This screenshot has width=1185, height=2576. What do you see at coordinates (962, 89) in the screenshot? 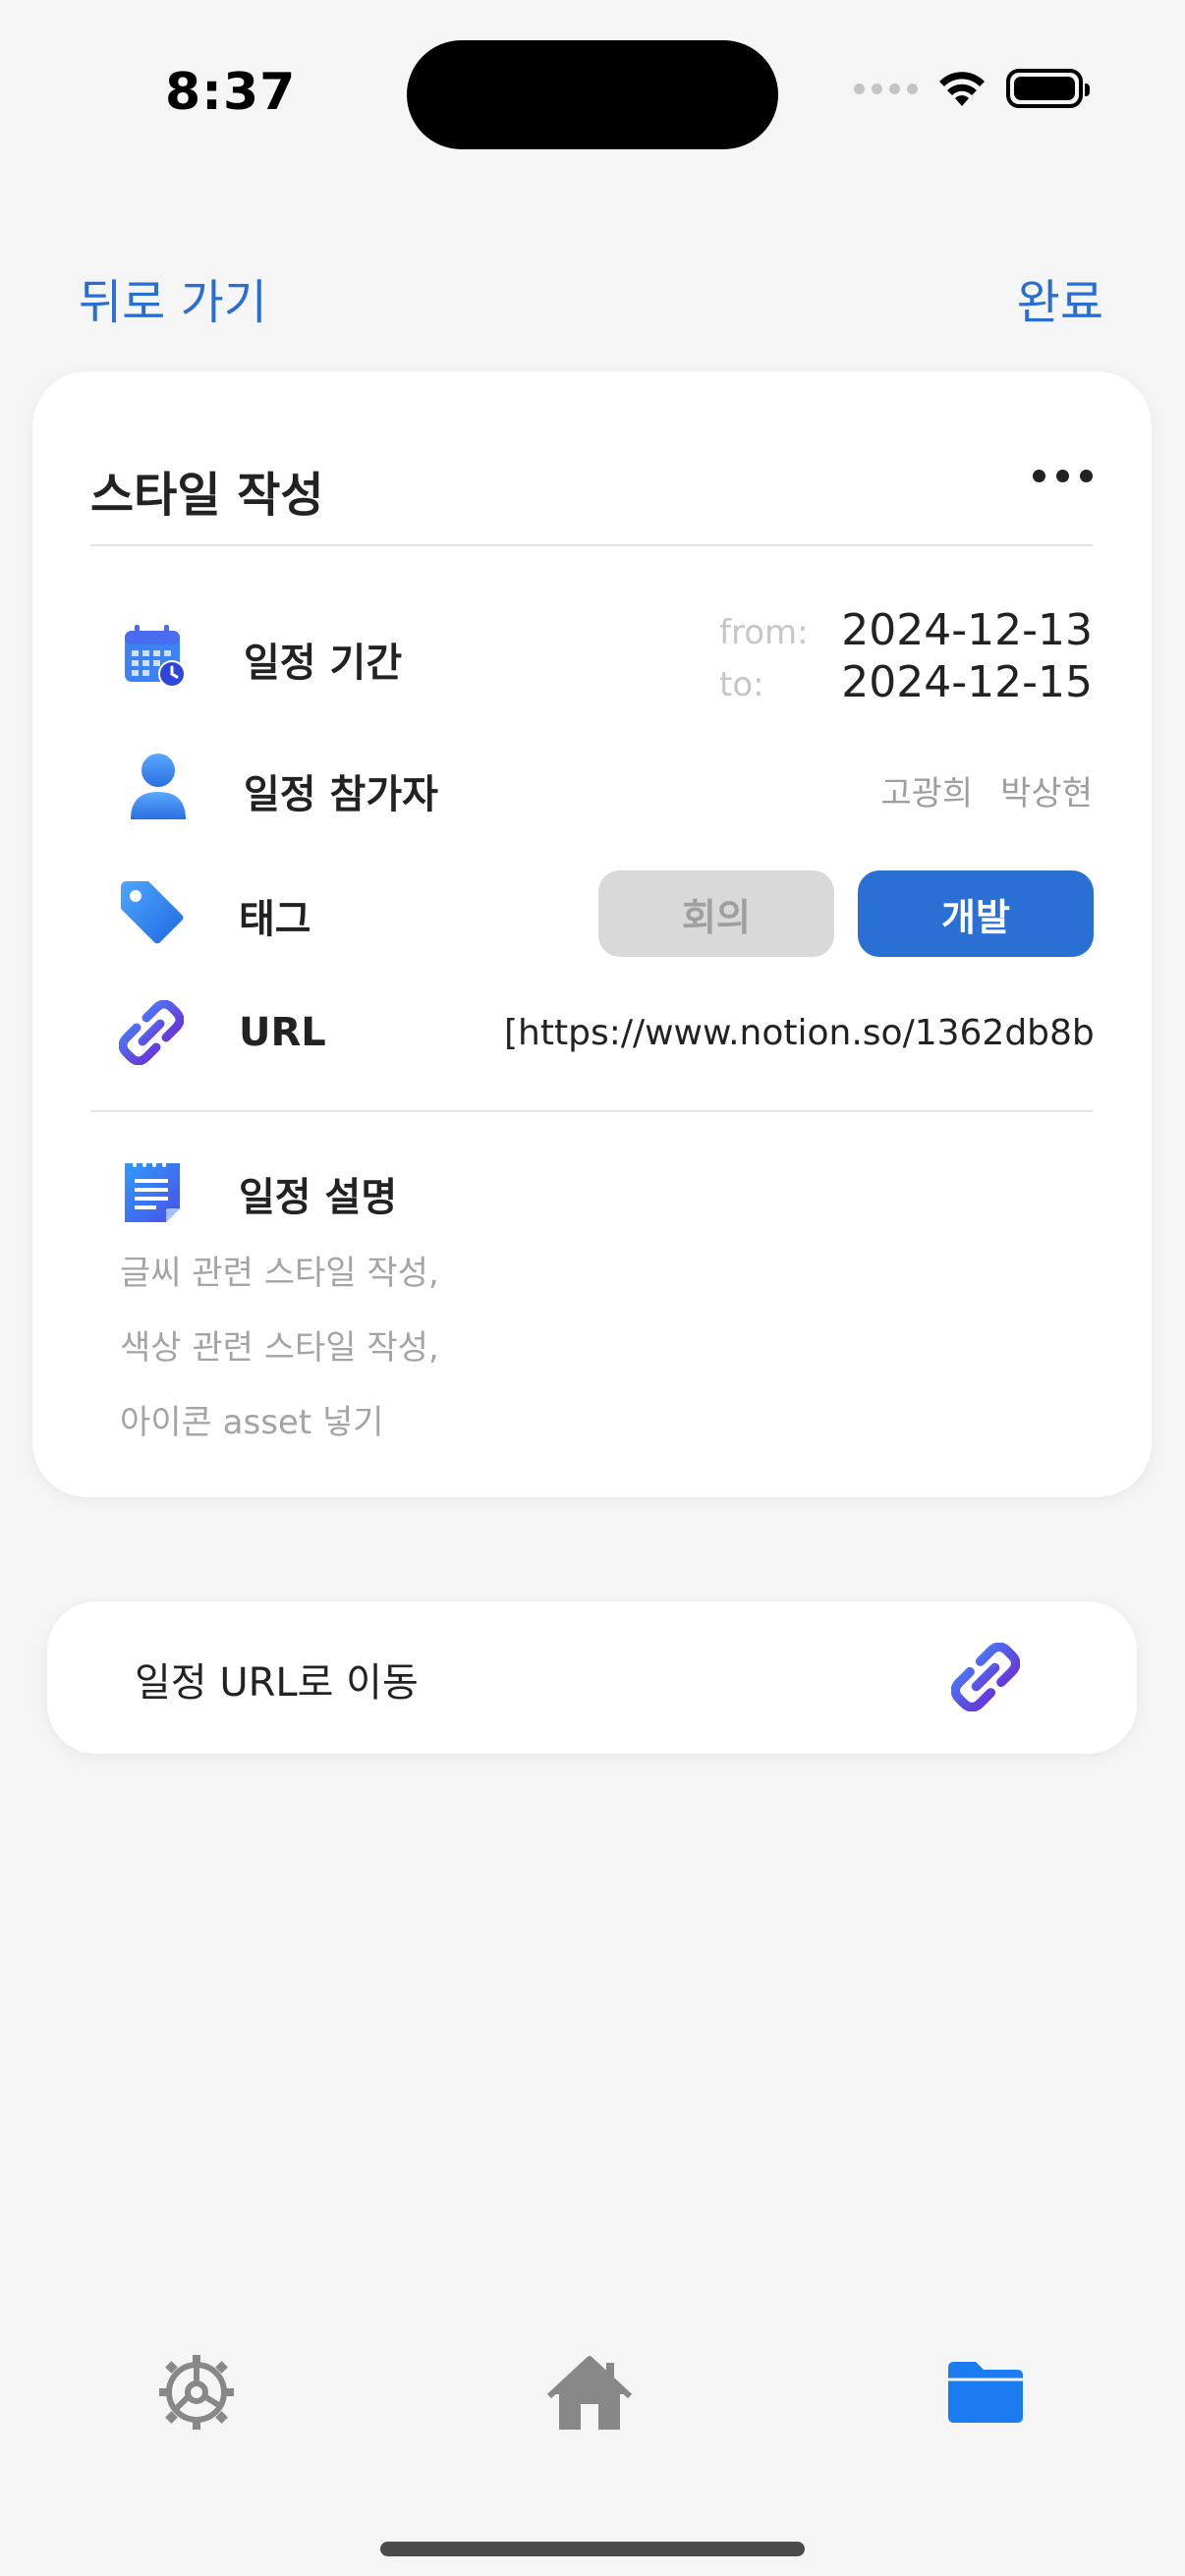
I see `wifi-icon` at bounding box center [962, 89].